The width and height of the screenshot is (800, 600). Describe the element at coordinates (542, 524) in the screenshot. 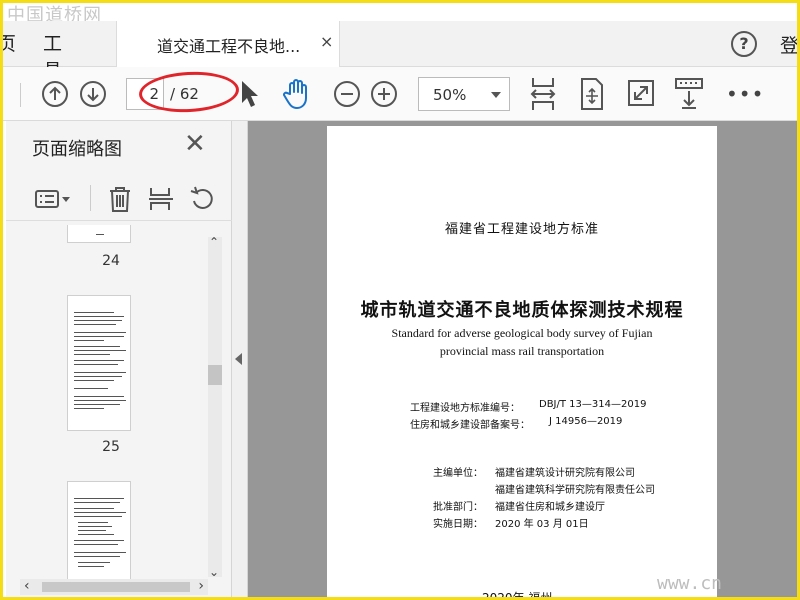

I see `date-value: 2020 年 03 月 01日` at that location.